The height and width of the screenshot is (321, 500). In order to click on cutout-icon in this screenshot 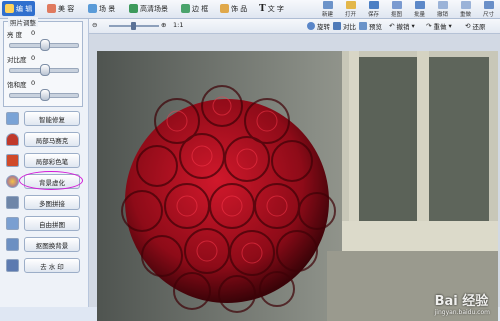, I will do `click(396, 5)`.